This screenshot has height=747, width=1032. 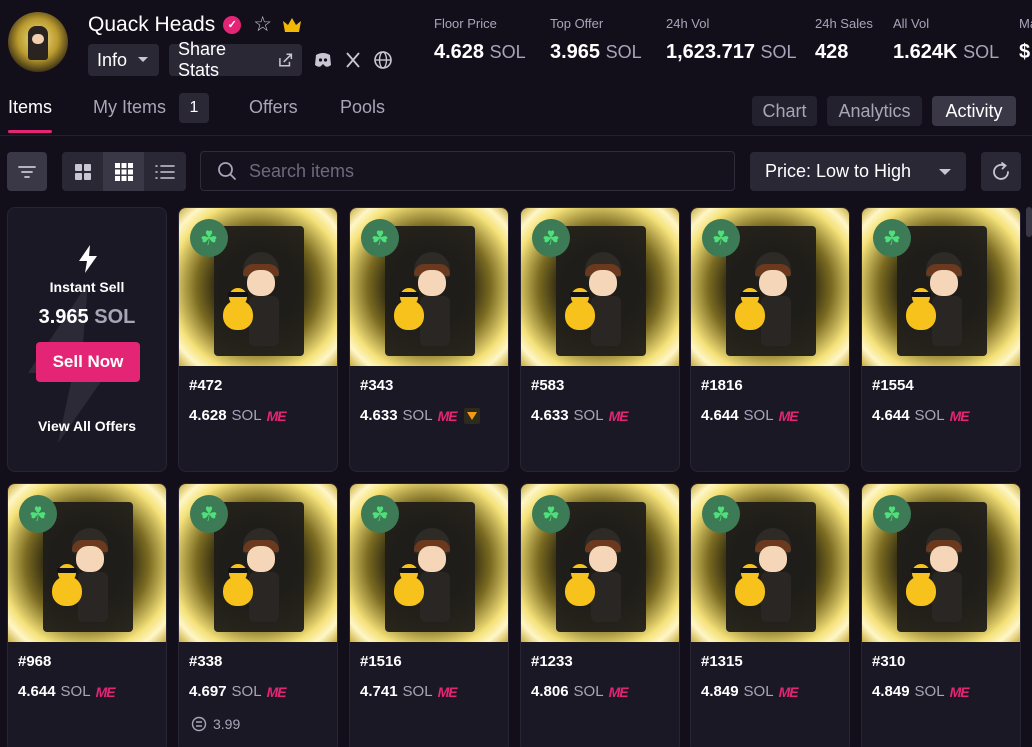 What do you see at coordinates (600, 339) in the screenshot?
I see `item-card: ☘ #583 4.633 SOL ME` at bounding box center [600, 339].